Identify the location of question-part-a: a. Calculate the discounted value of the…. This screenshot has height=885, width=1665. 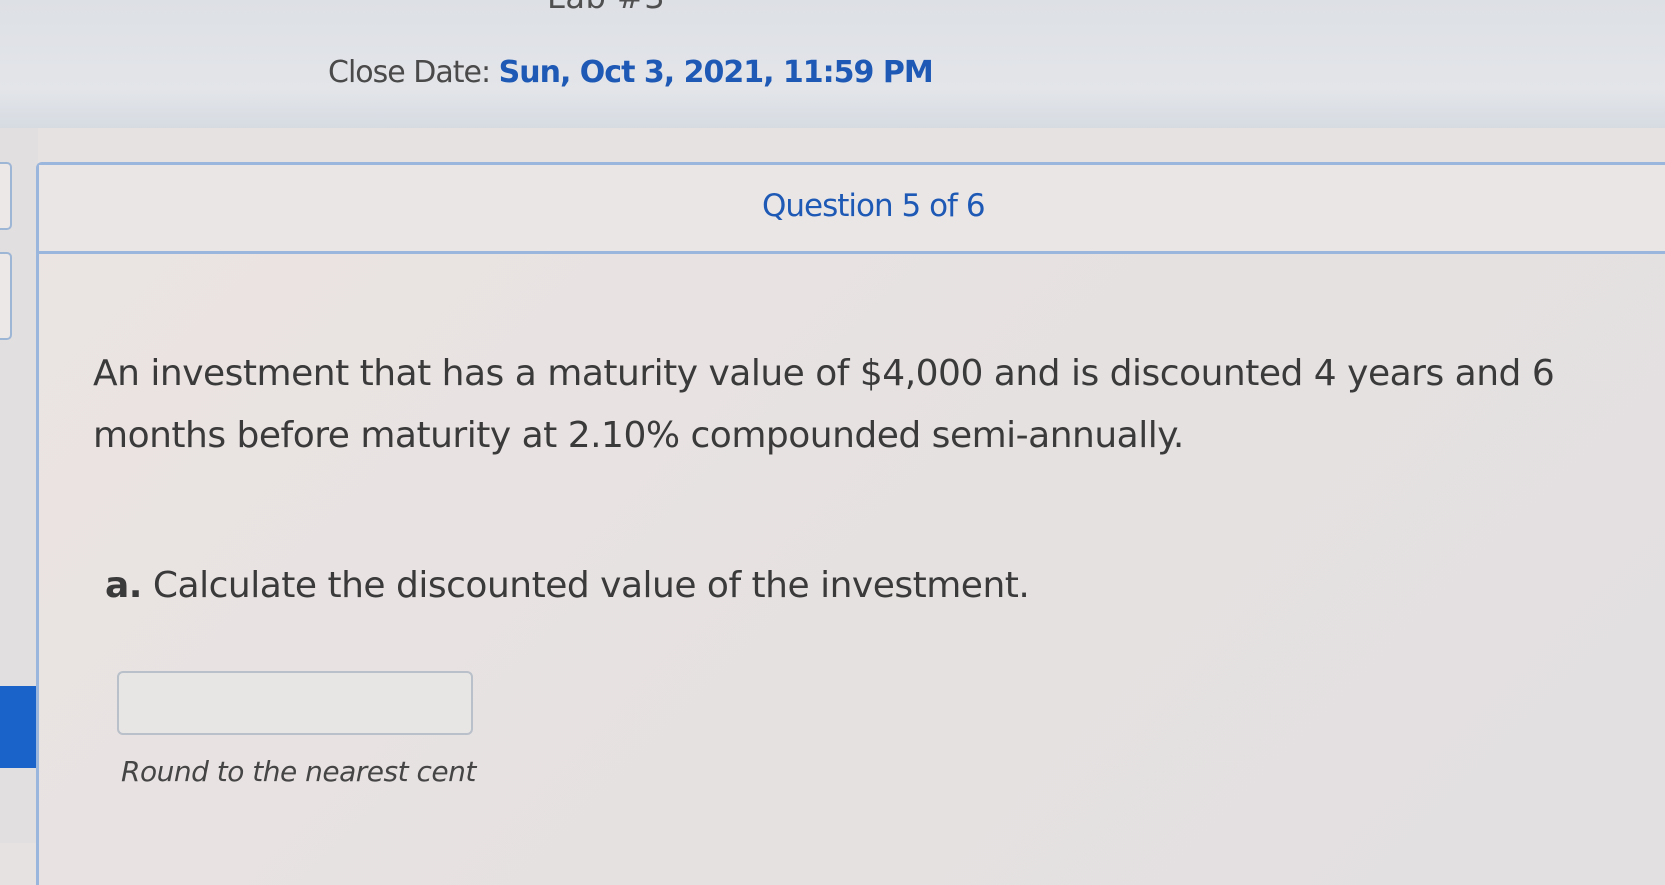
(567, 585).